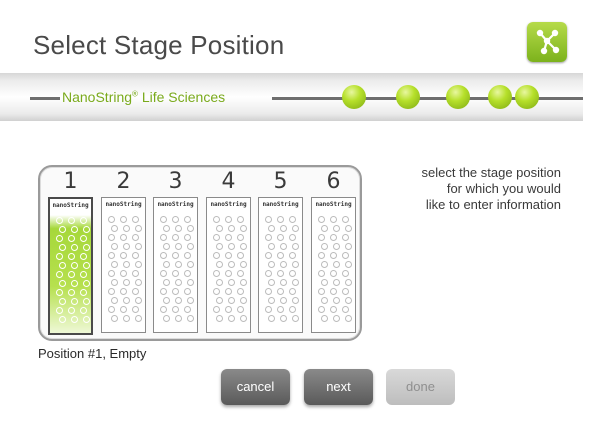 The image size is (593, 428). What do you see at coordinates (183, 97) in the screenshot?
I see `brand-suffix: Life Sciences` at bounding box center [183, 97].